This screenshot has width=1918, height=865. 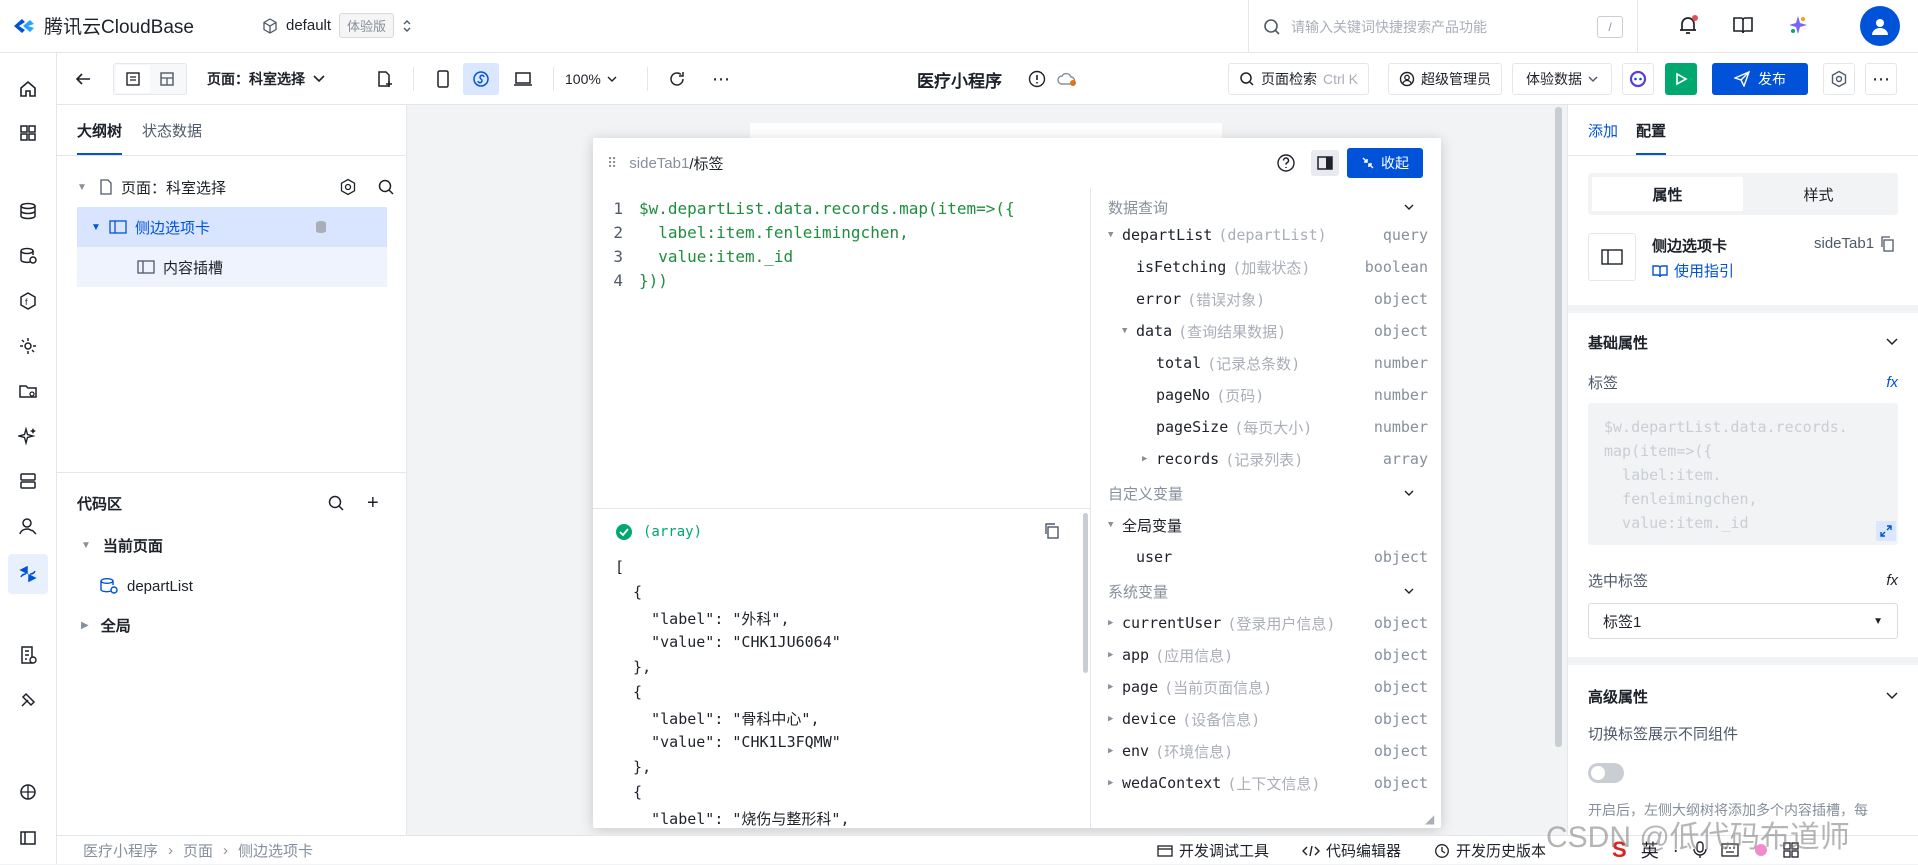 I want to click on help-icon, so click(x=1286, y=163).